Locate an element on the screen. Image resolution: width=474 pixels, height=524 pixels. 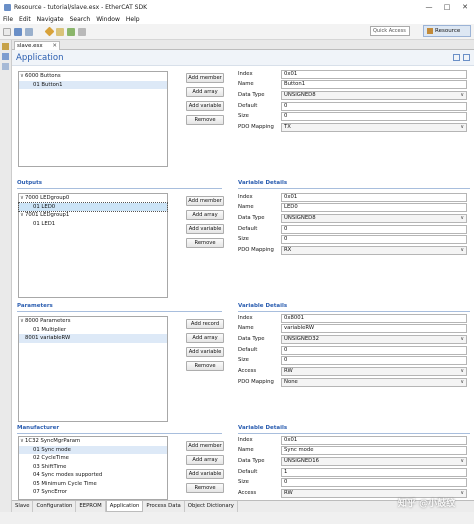
tree-item: 01 LED0 is located at coordinates (93, 206).